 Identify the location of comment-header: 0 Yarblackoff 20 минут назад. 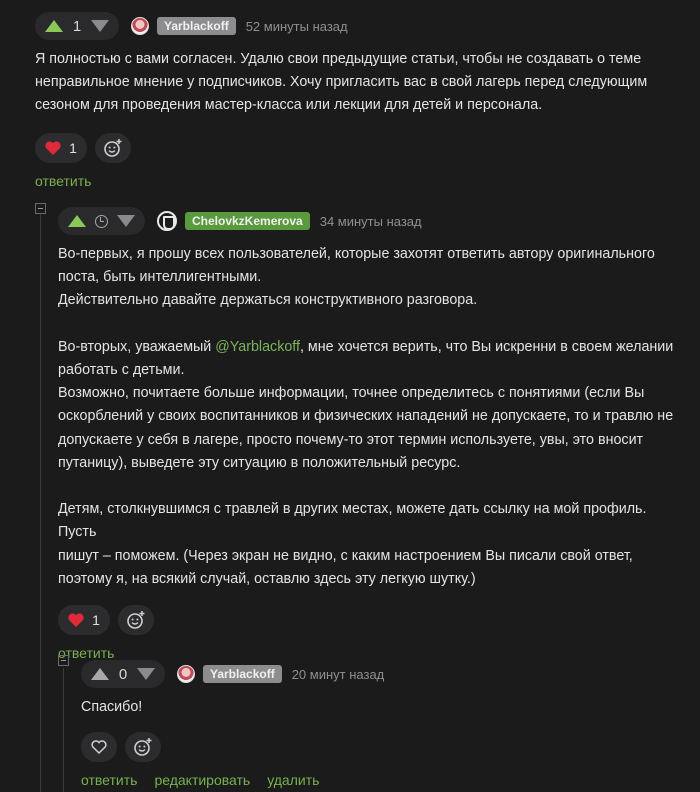
(381, 674).